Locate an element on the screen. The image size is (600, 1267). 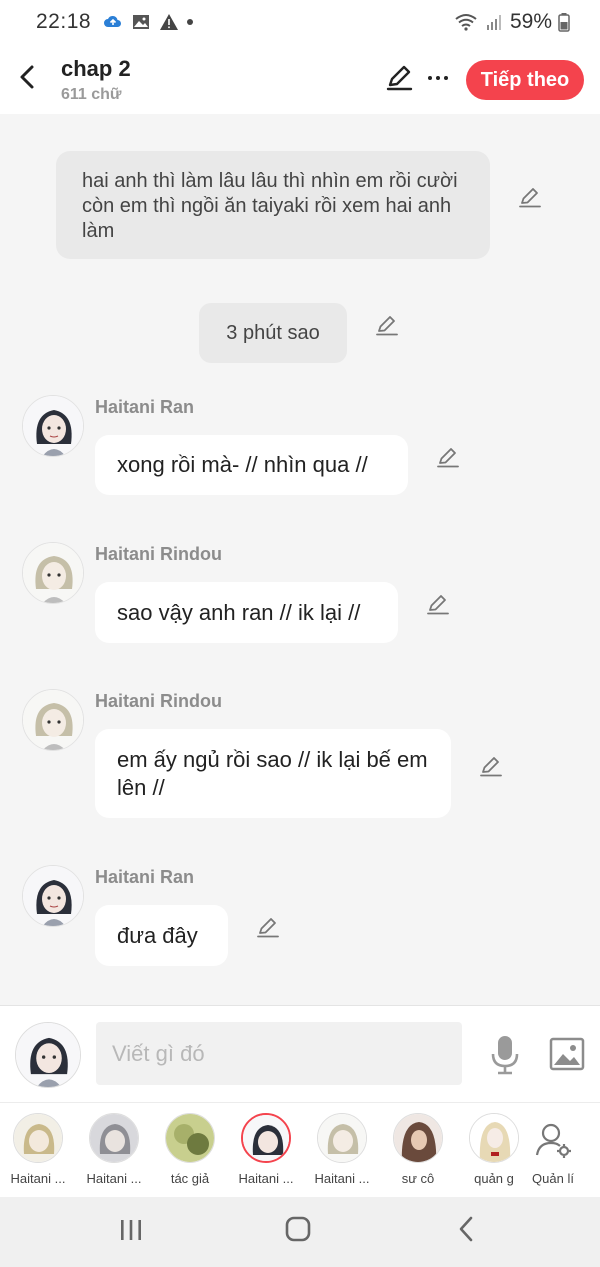
microphone-icon is located at coordinates (505, 1055).